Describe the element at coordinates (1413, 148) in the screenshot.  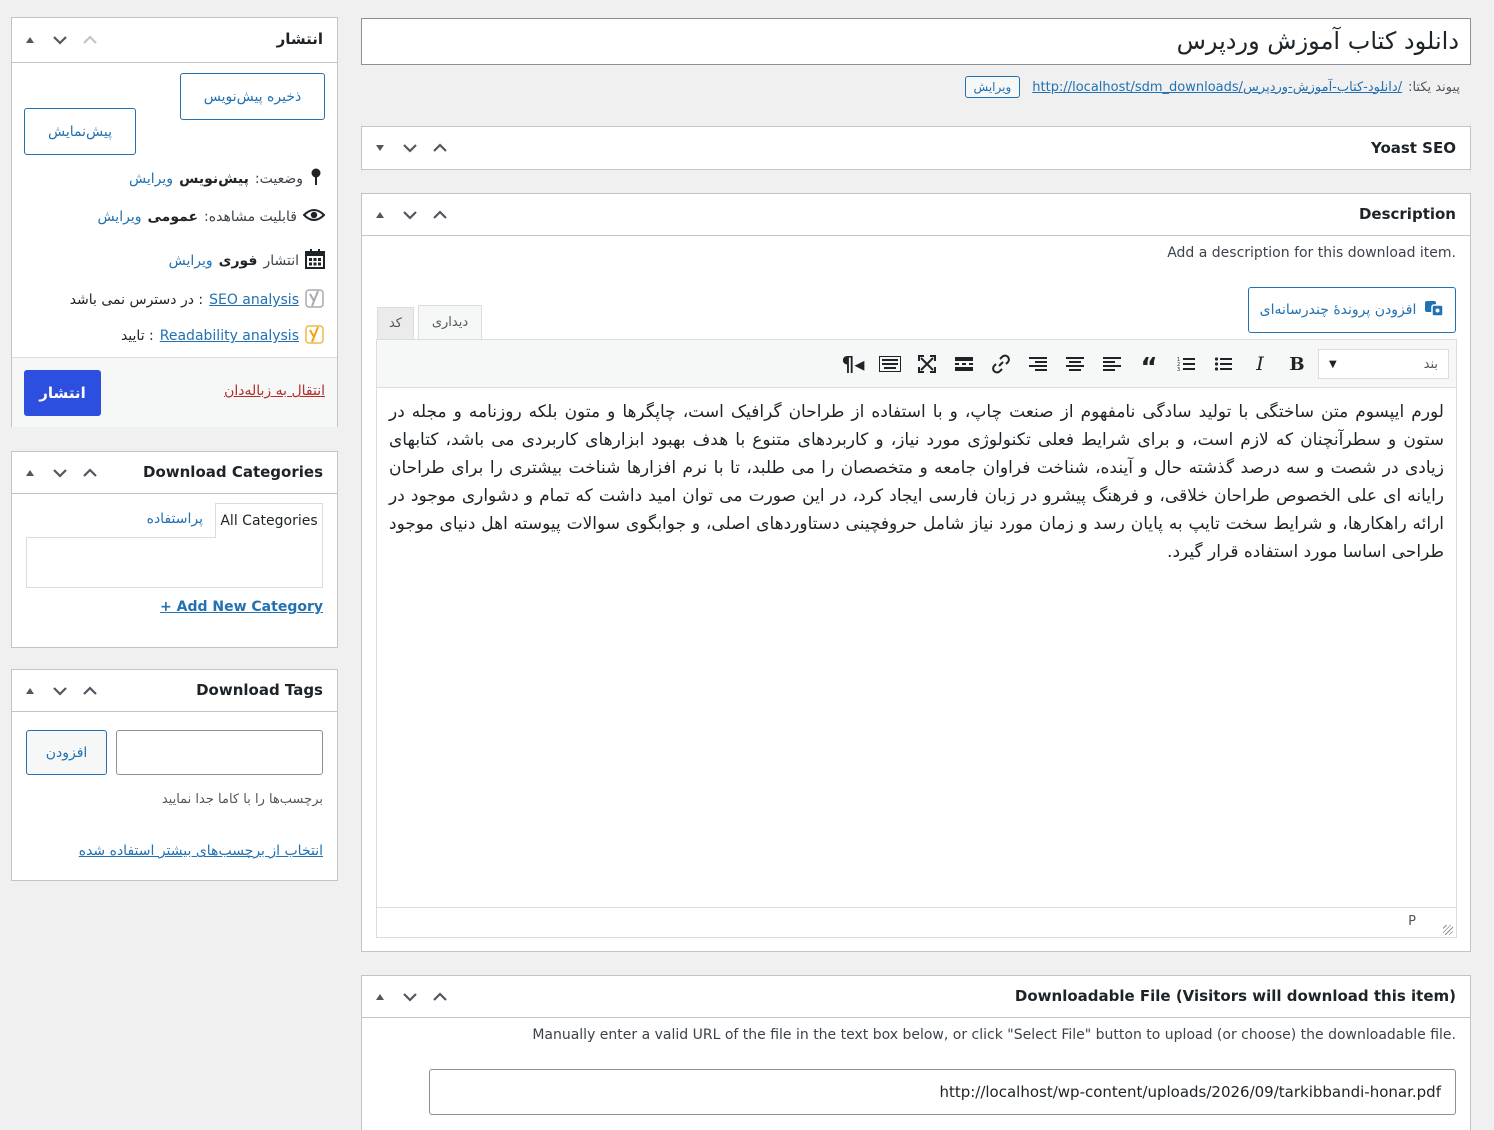
I see `yoast-seo-title: Yoast SEO` at that location.